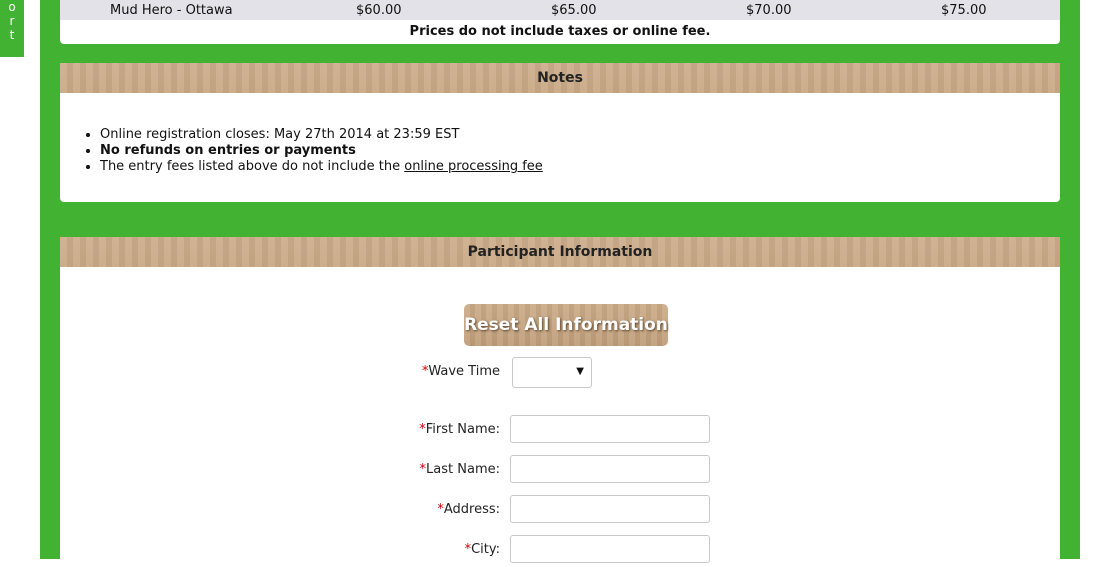 Image resolution: width=1119 pixels, height=567 pixels. What do you see at coordinates (171, 10) in the screenshot?
I see `event-name: Mud Hero - Ottawa` at bounding box center [171, 10].